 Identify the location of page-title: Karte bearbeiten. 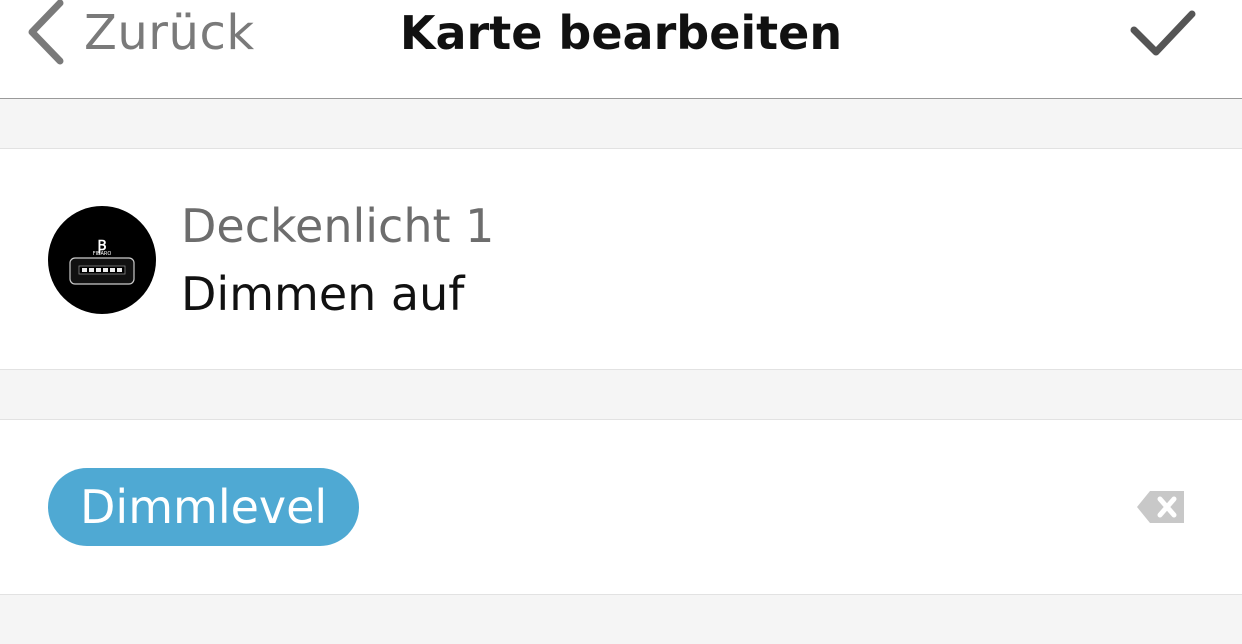
(621, 33).